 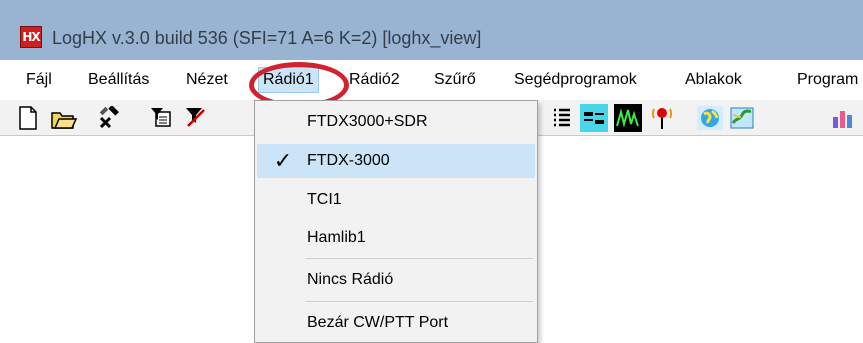 What do you see at coordinates (378, 322) in the screenshot?
I see `menu-item-label: Bezár CW/PTT Port` at bounding box center [378, 322].